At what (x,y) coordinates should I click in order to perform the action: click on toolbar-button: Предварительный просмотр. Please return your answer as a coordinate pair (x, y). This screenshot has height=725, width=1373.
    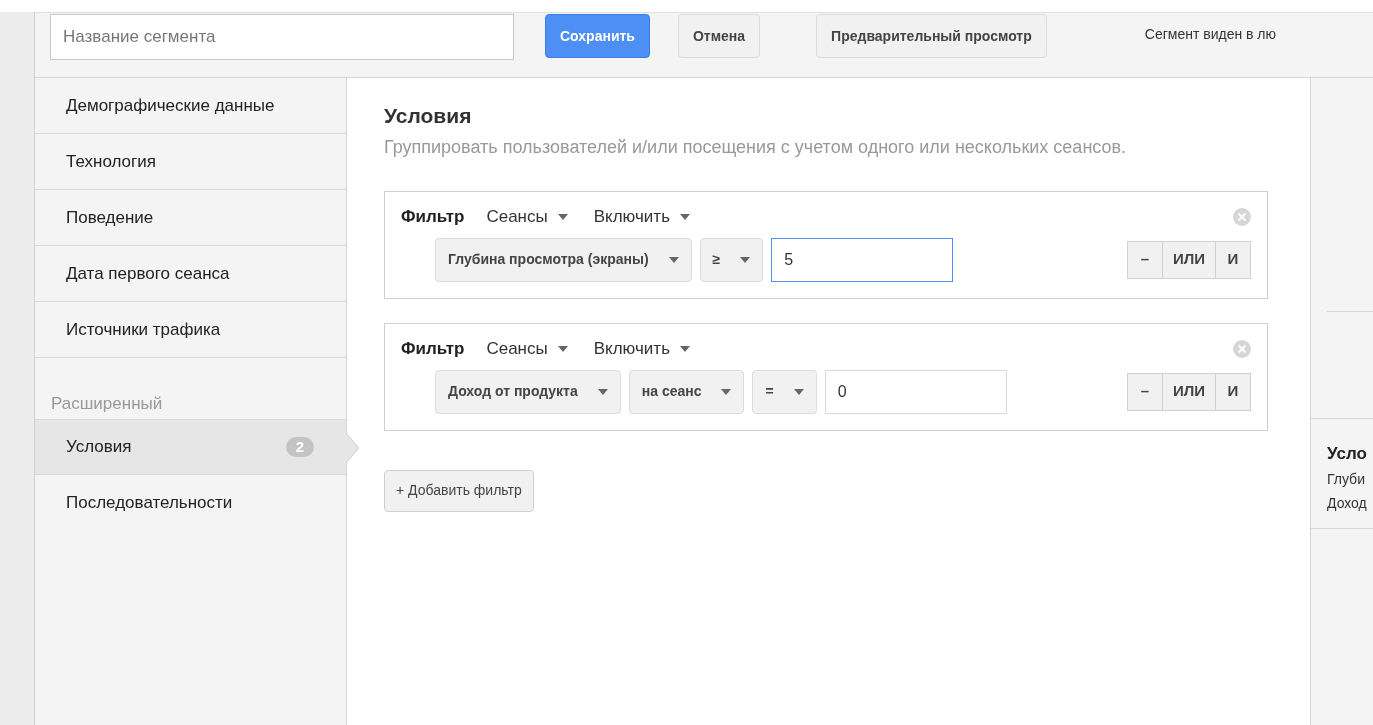
    Looking at the image, I should click on (931, 36).